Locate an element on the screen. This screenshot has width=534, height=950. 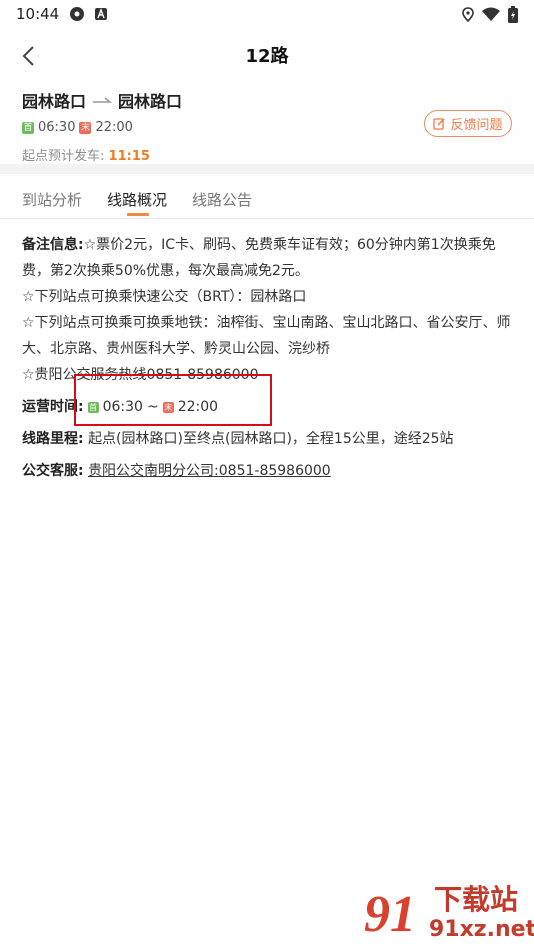
watermark-domain: 91xz.net is located at coordinates (481, 929).